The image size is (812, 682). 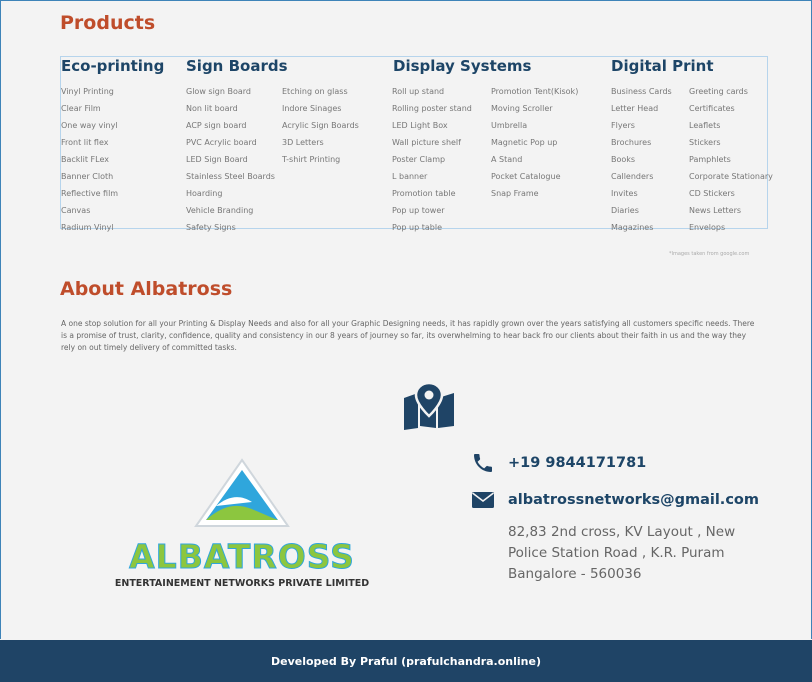 I want to click on product-item: Leaflets, so click(x=705, y=125).